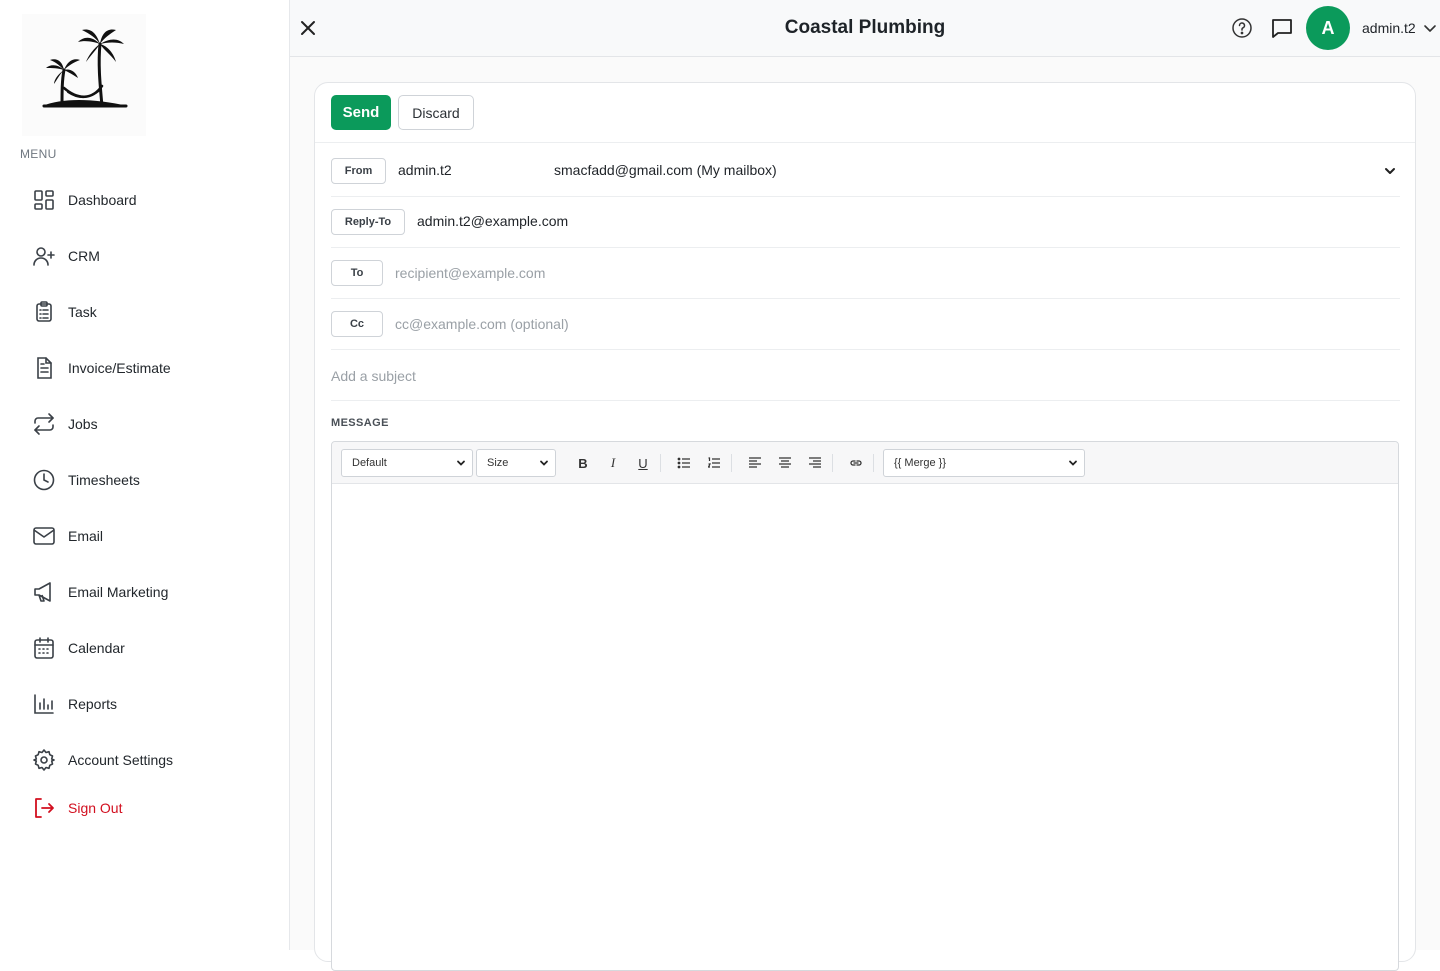 The width and height of the screenshot is (1440, 971). I want to click on mail-icon, so click(44, 536).